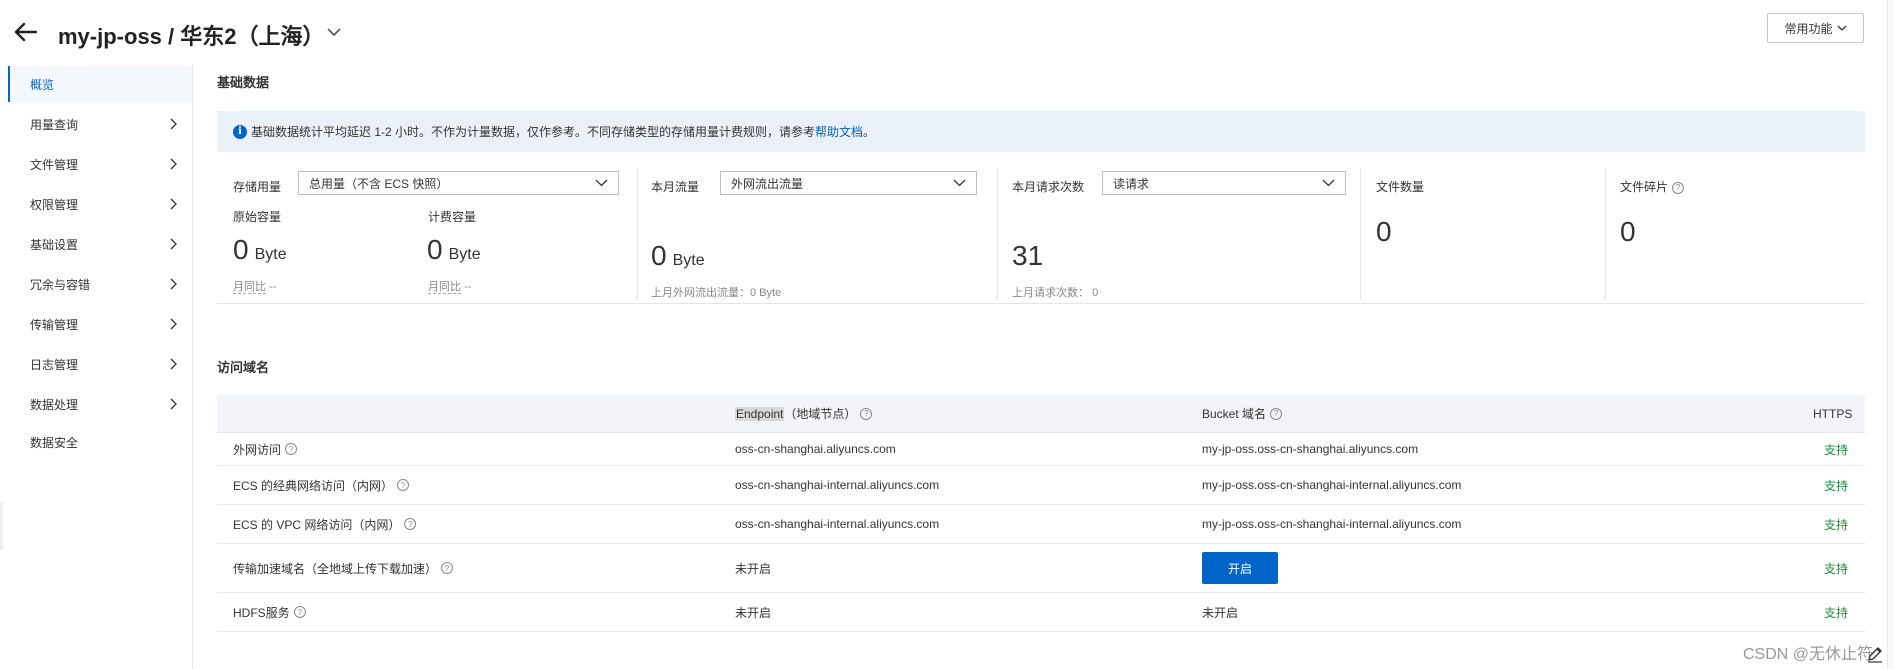 The image size is (1894, 669). I want to click on page-header: my-jp-oss / 华东2（上海） 常用功能, so click(947, 32).